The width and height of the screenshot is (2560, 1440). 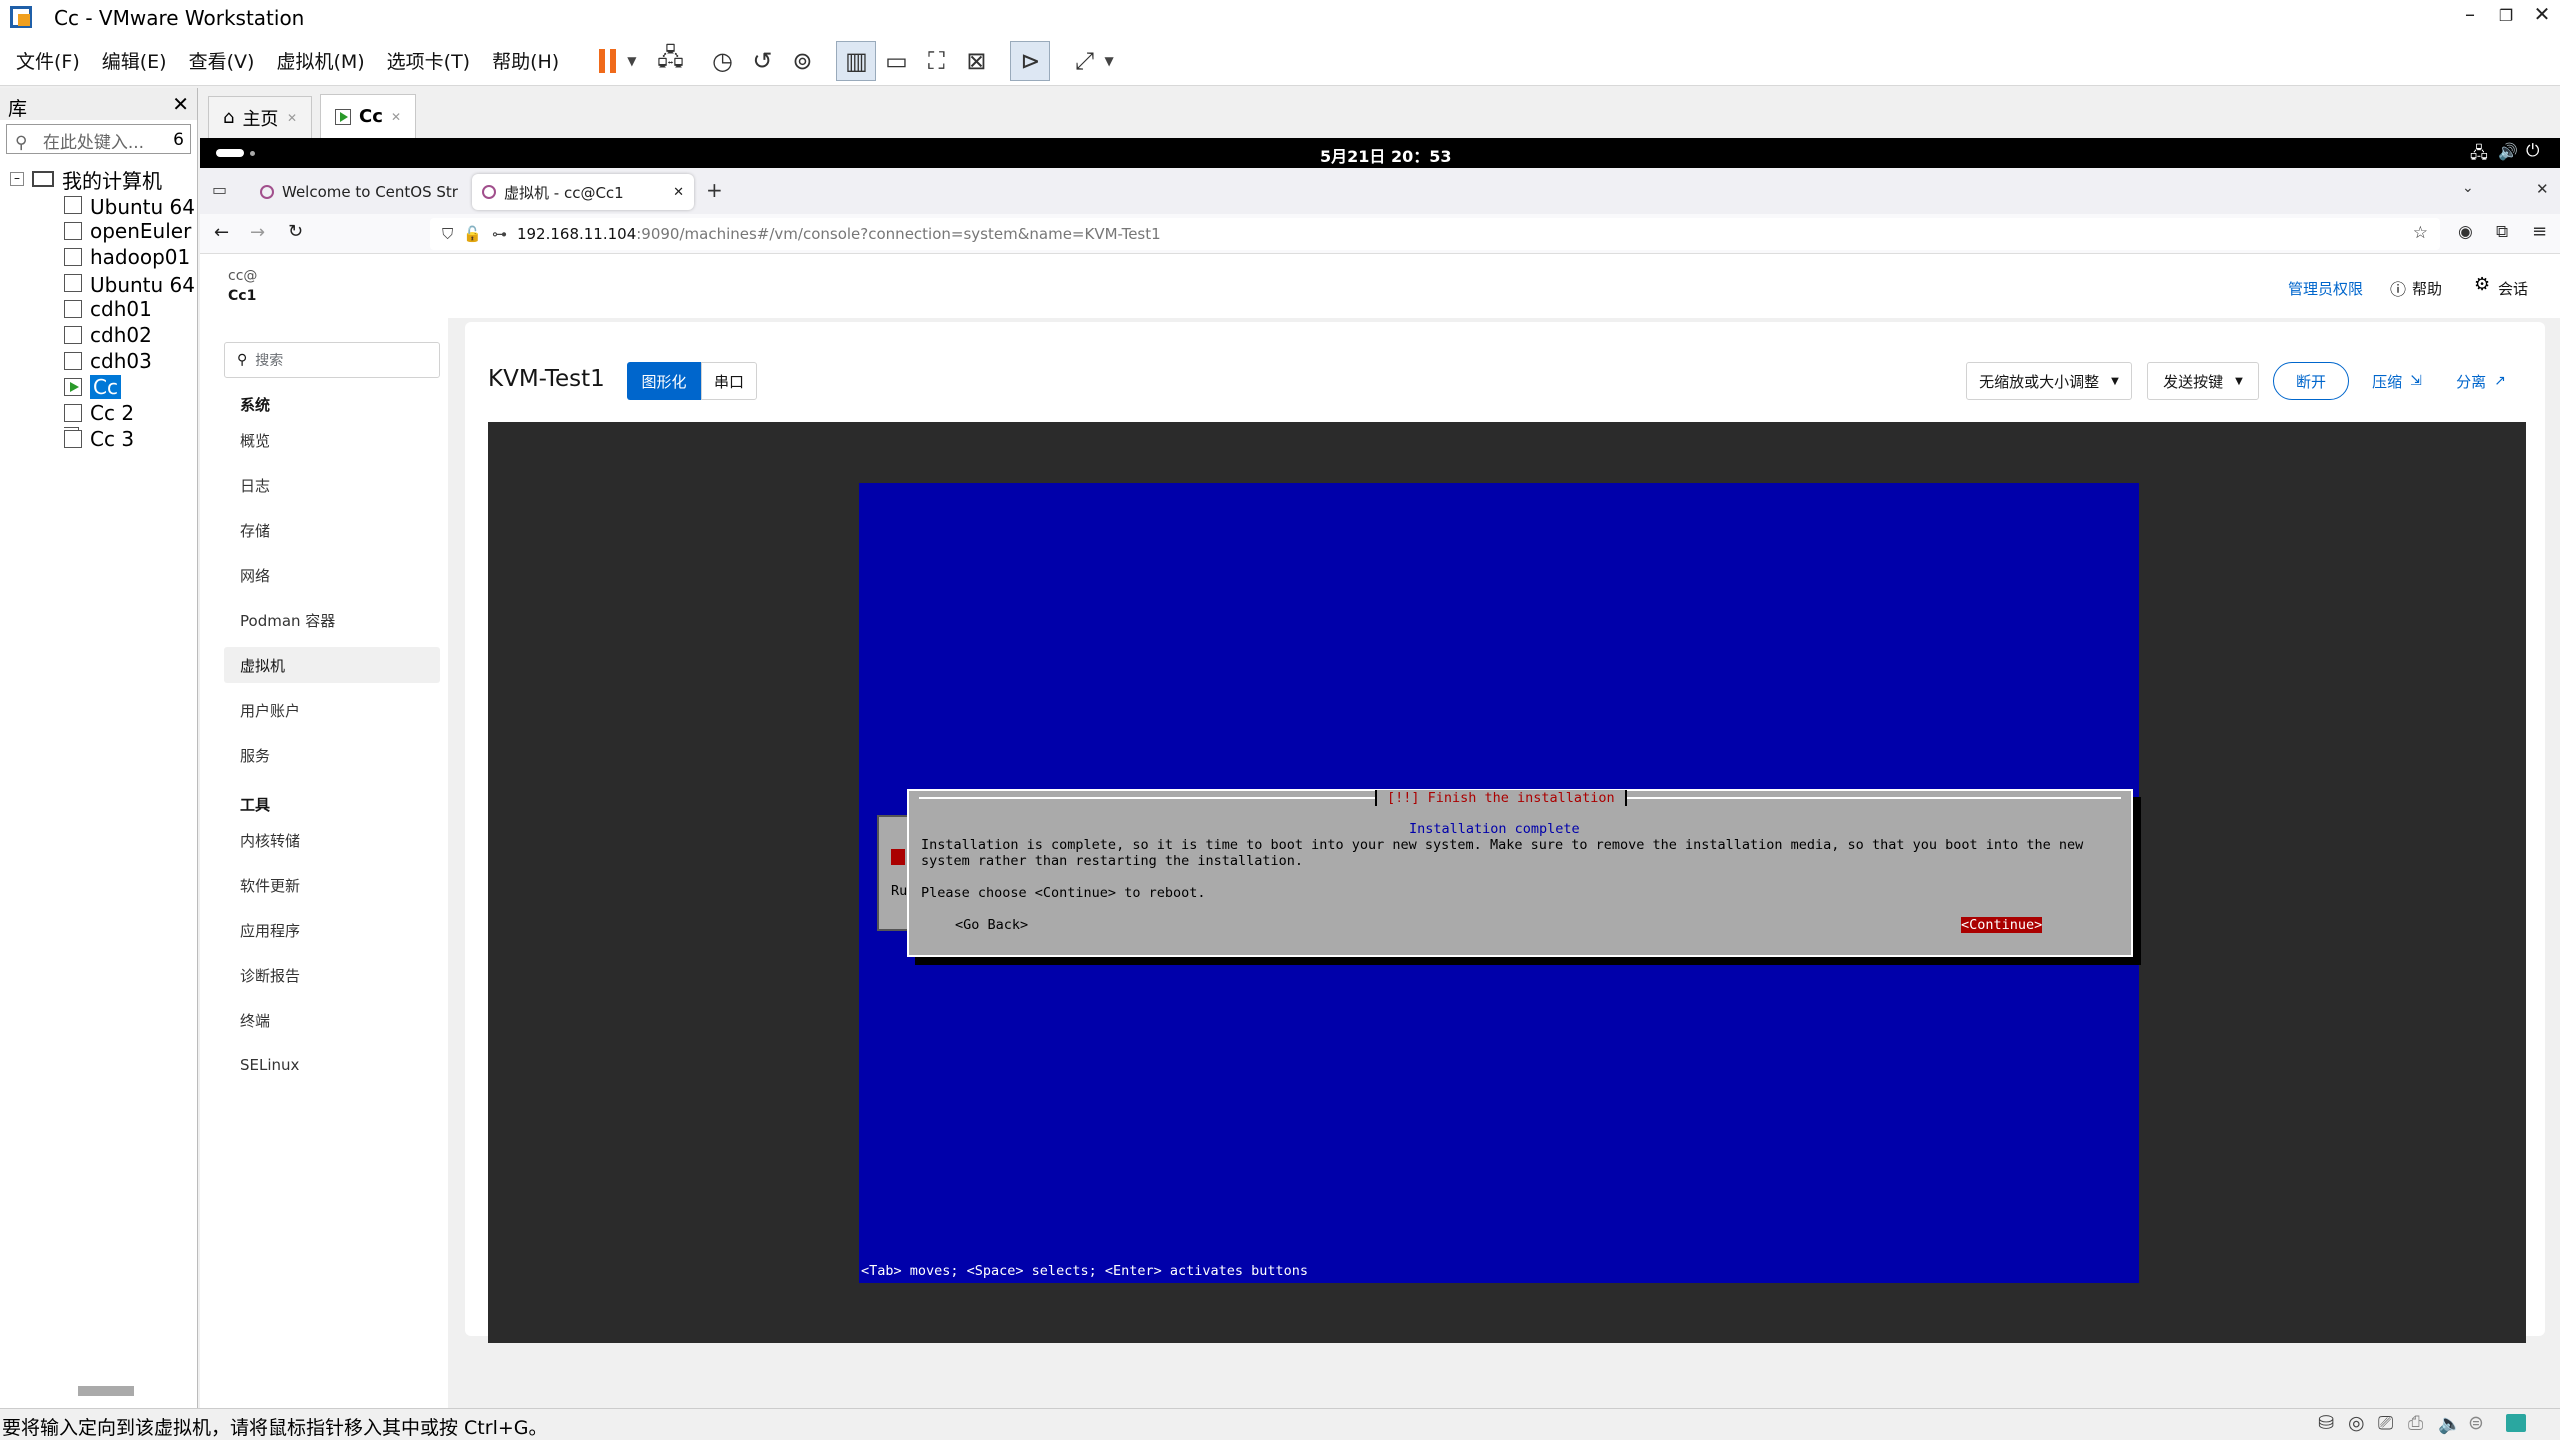 I want to click on fullscreen-icon: ⛶, so click(x=936, y=61).